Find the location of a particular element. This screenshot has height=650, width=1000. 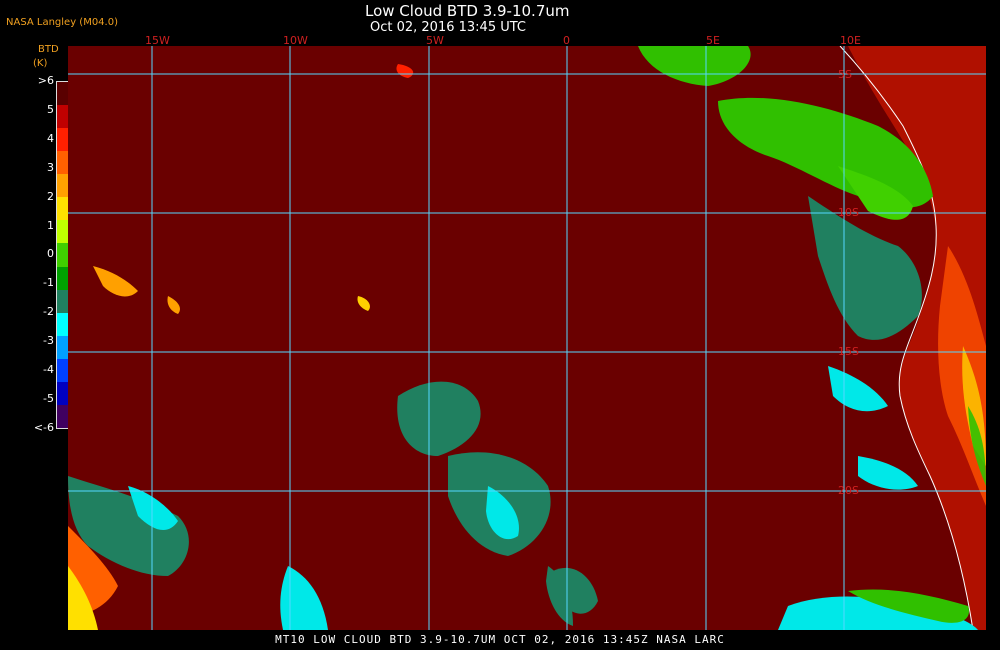

colorbar-tick-label: 5 is located at coordinates (50, 109).